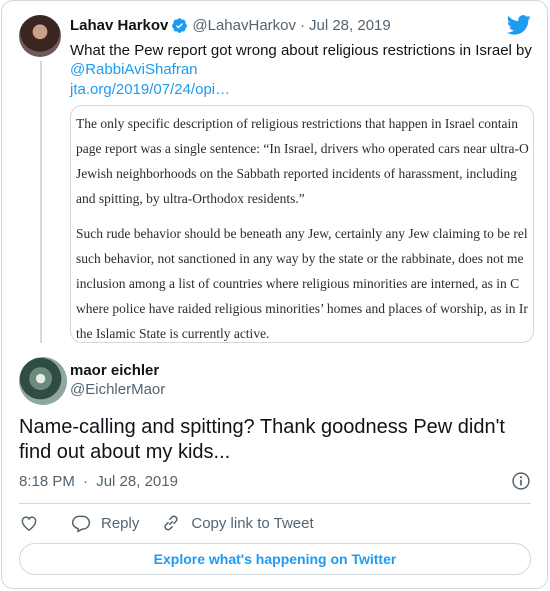  What do you see at coordinates (173, 333) in the screenshot?
I see `article-line: the Islamic State is currently active.` at bounding box center [173, 333].